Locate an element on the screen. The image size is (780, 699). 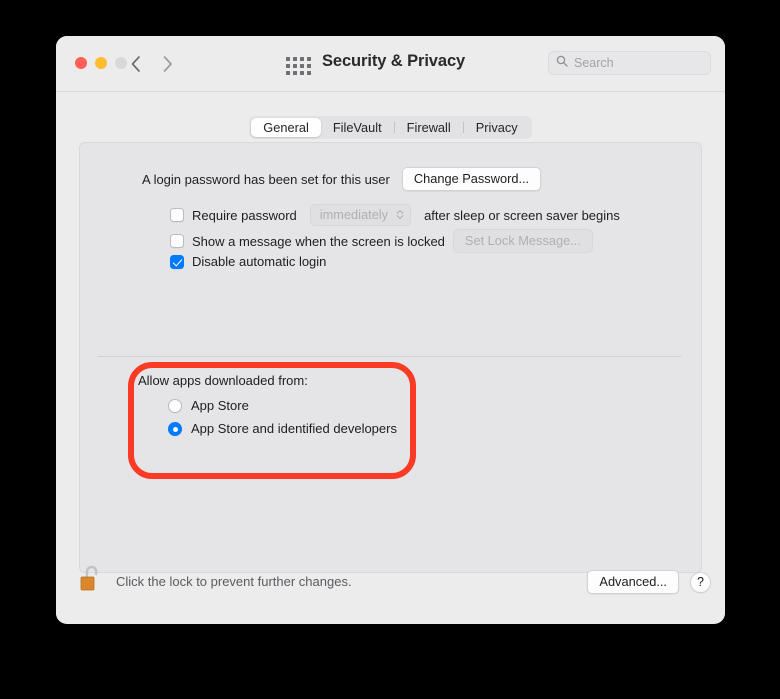
navigation-buttons is located at coordinates (151, 64).